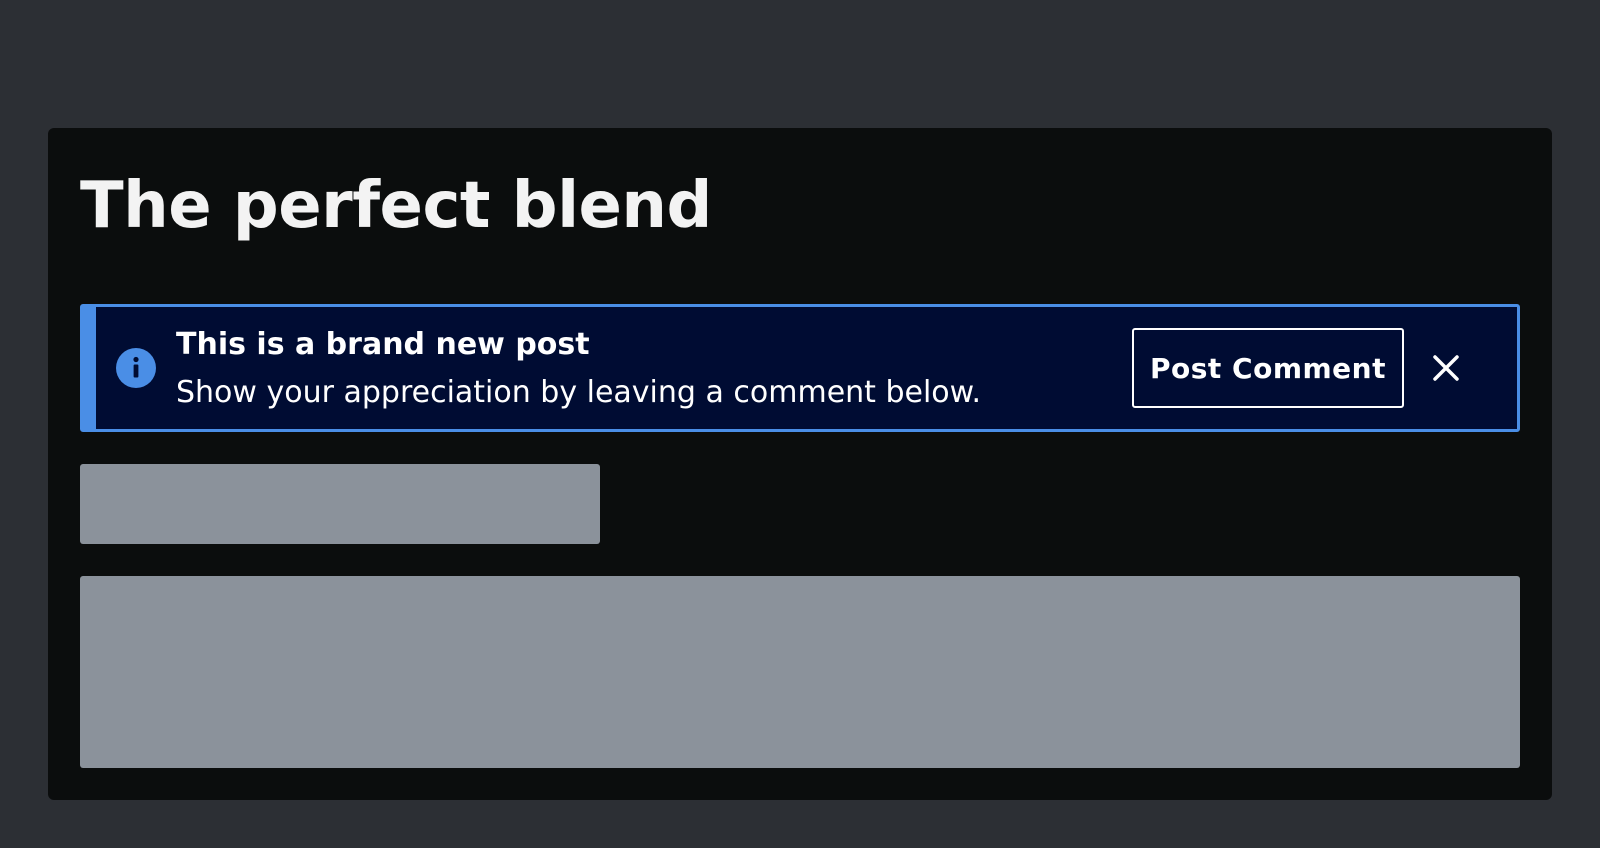  I want to click on page-title: The perfect blend, so click(396, 206).